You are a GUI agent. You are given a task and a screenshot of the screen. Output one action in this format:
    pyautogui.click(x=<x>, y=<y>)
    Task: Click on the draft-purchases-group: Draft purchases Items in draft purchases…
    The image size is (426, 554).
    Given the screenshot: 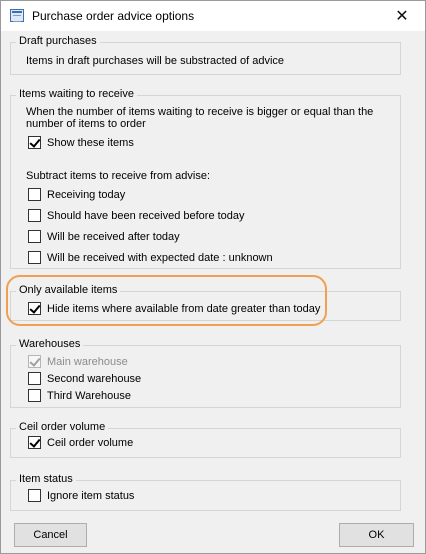 What is the action you would take?
    pyautogui.click(x=205, y=55)
    